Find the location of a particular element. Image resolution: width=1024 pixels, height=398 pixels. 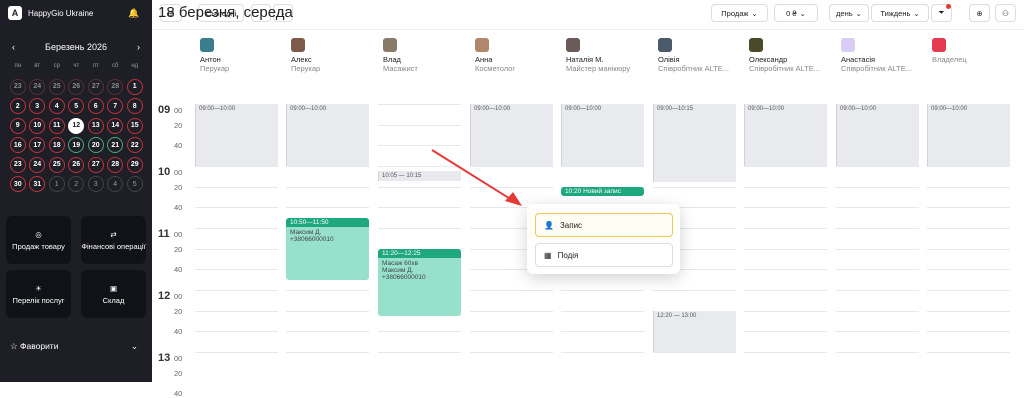

event-label: Подія is located at coordinates (568, 255).